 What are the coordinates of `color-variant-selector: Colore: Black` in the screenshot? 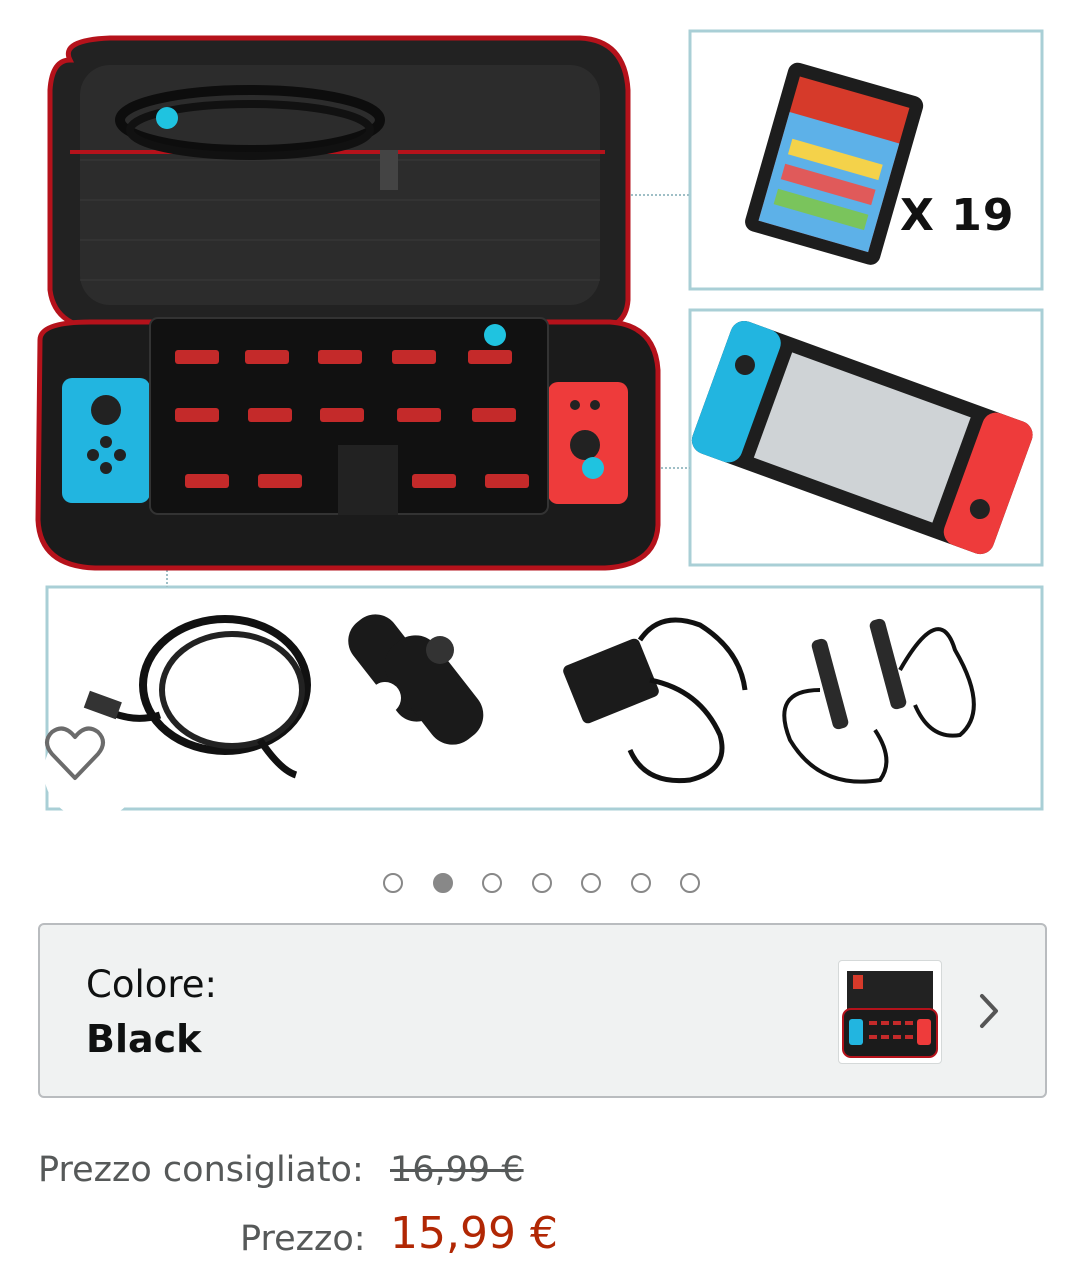 It's located at (542, 1010).